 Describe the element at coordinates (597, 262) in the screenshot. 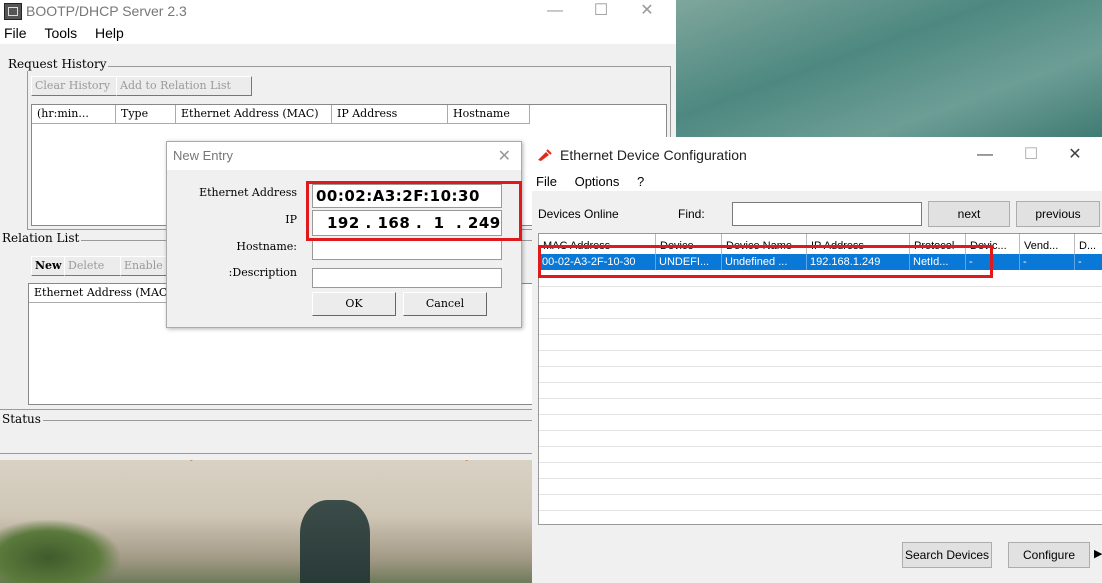

I see `cell-mac: 00-02-A3-2F-10-30` at that location.